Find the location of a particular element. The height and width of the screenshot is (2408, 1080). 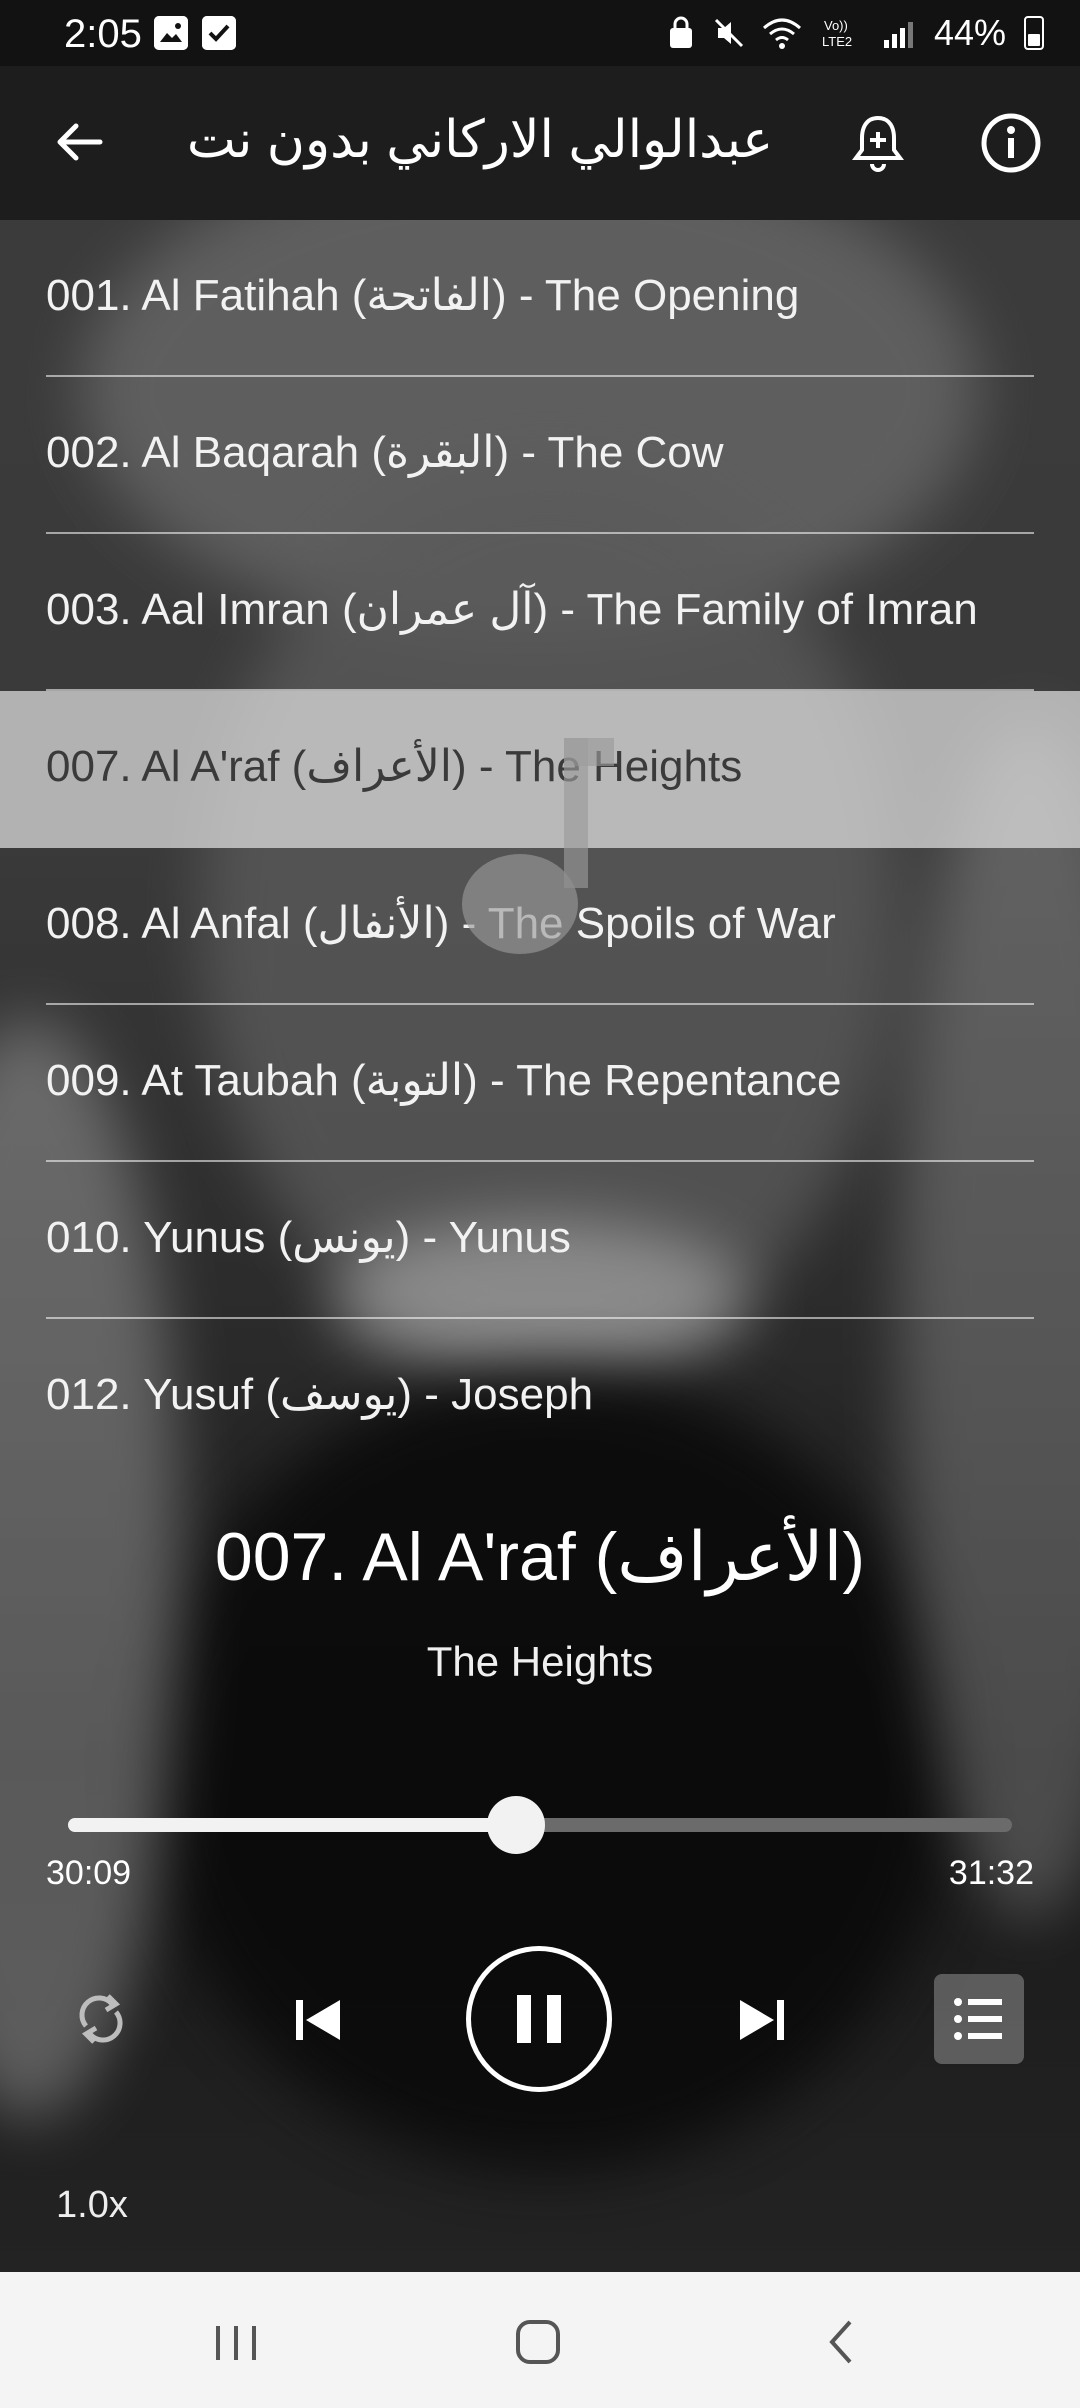

volte-lte-icon: Vo))LTE2 is located at coordinates (837, 33).